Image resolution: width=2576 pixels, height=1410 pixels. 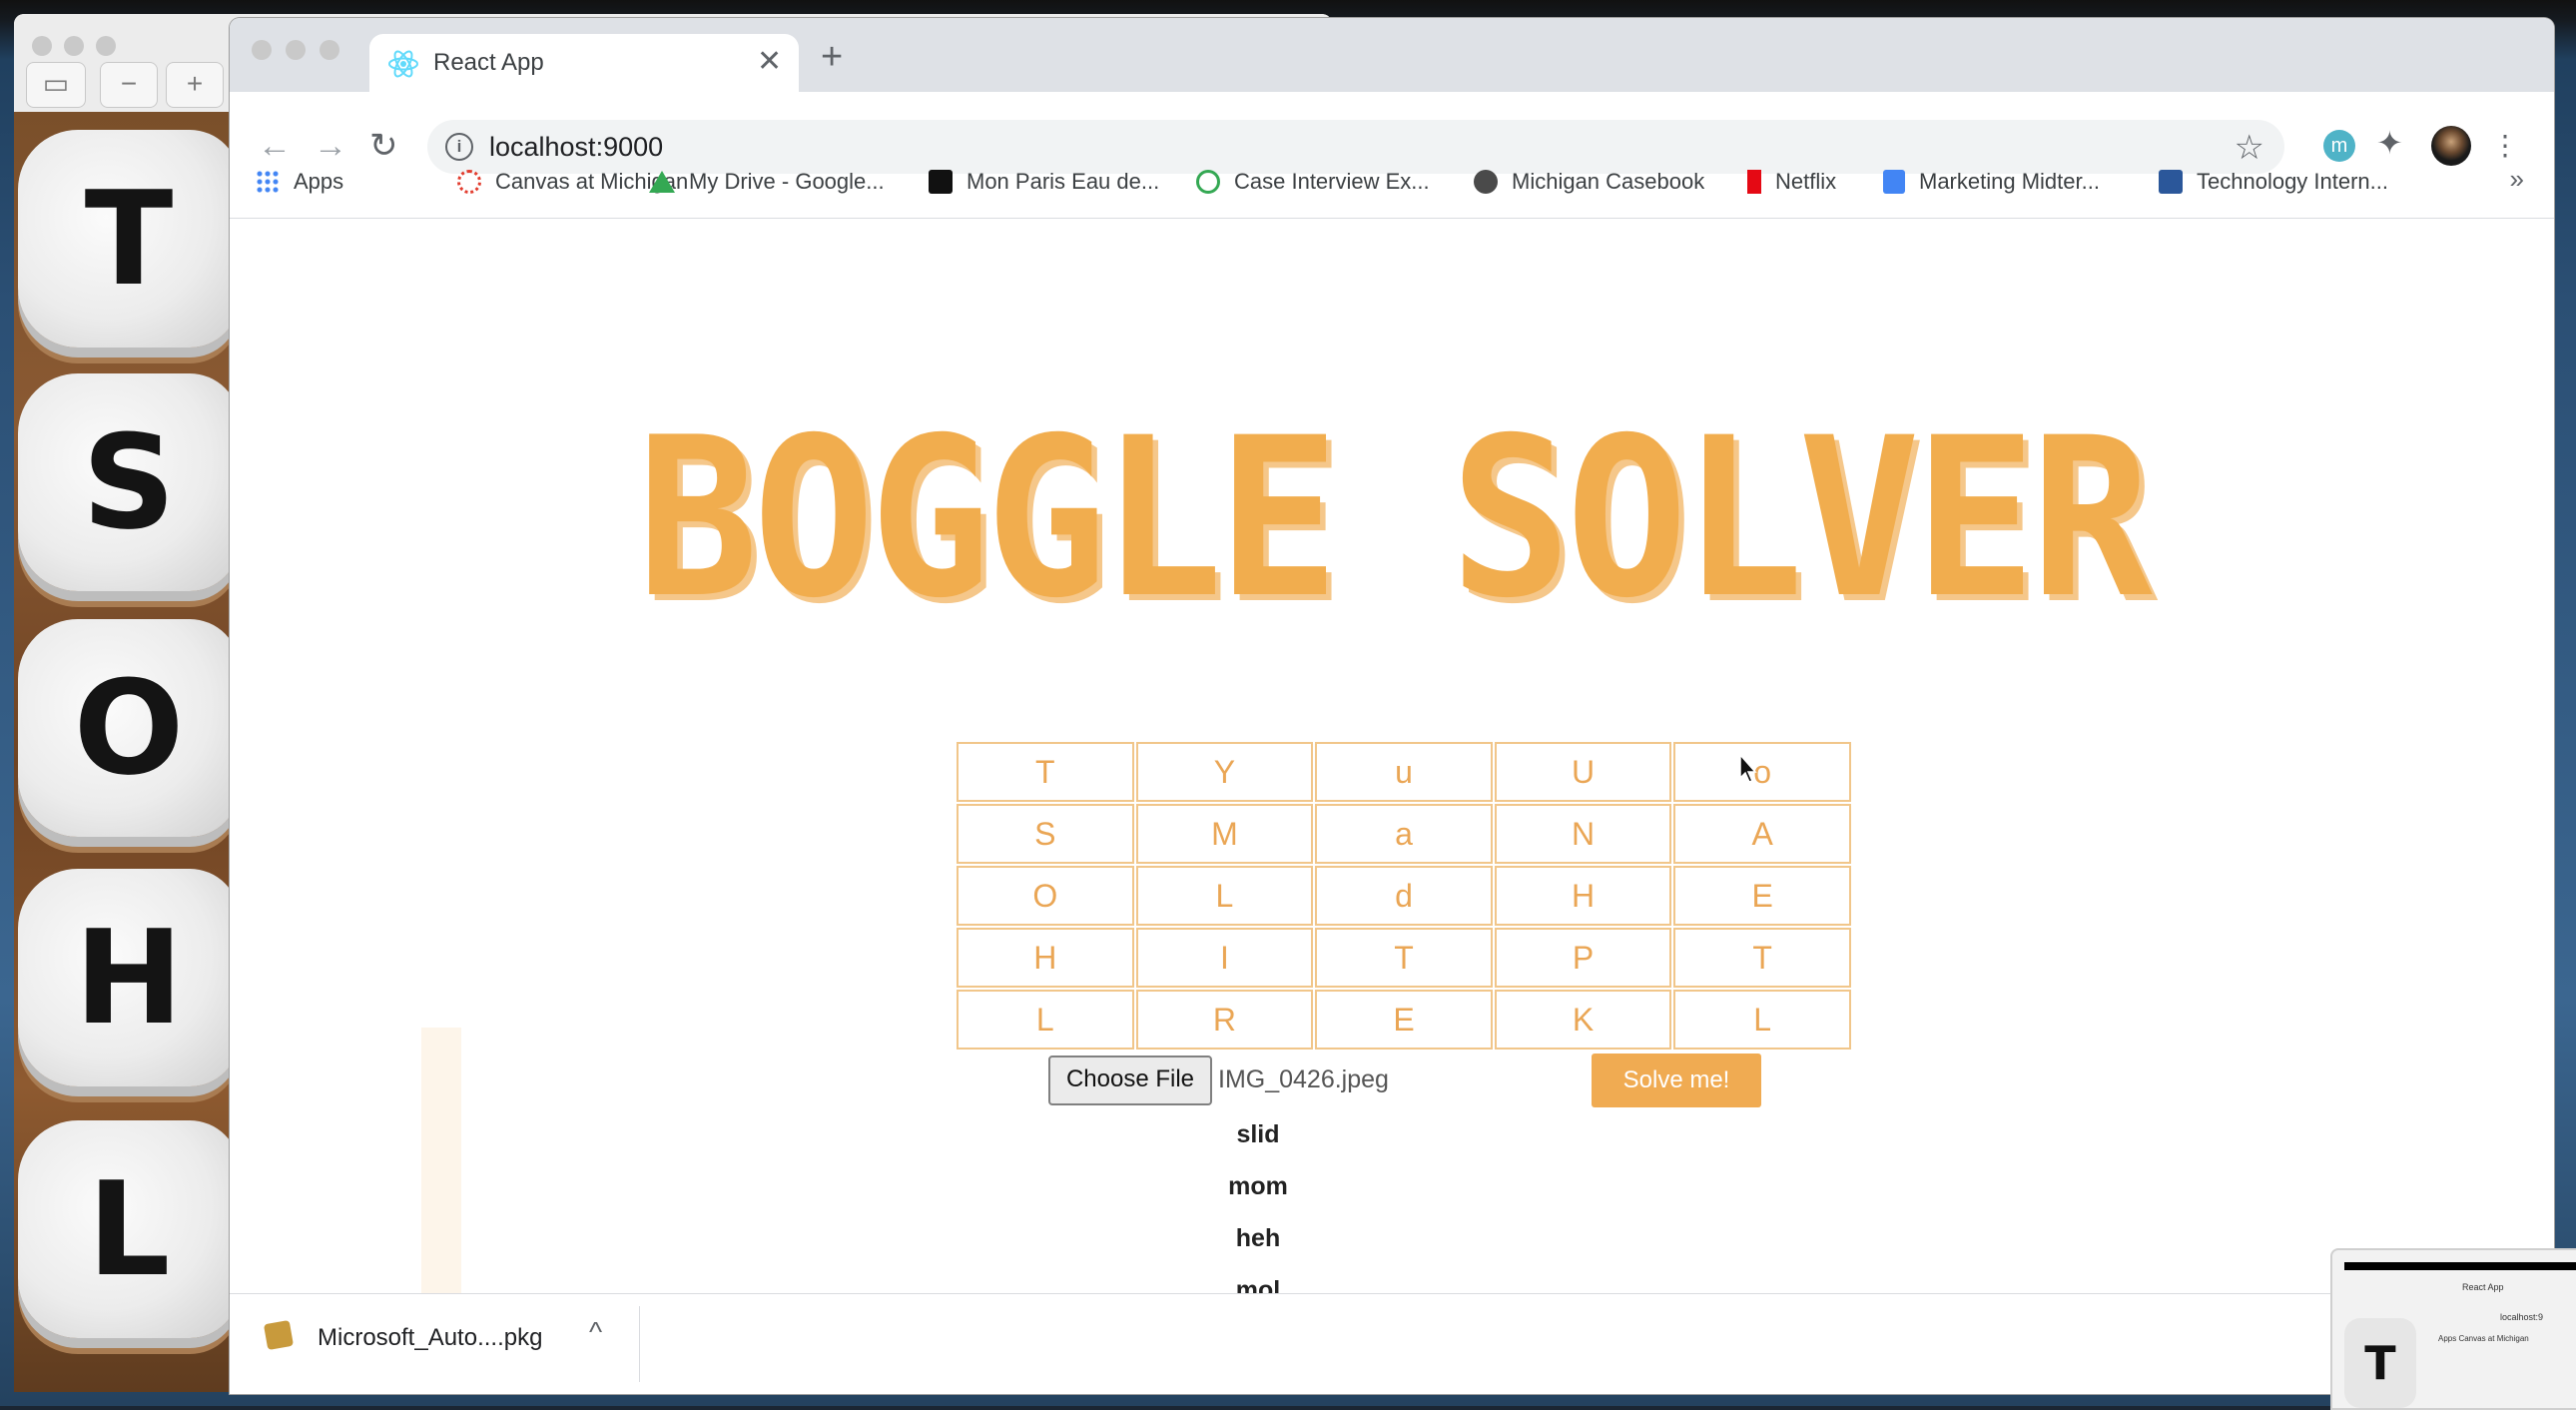 What do you see at coordinates (1258, 1285) in the screenshot?
I see `list-item: mol` at bounding box center [1258, 1285].